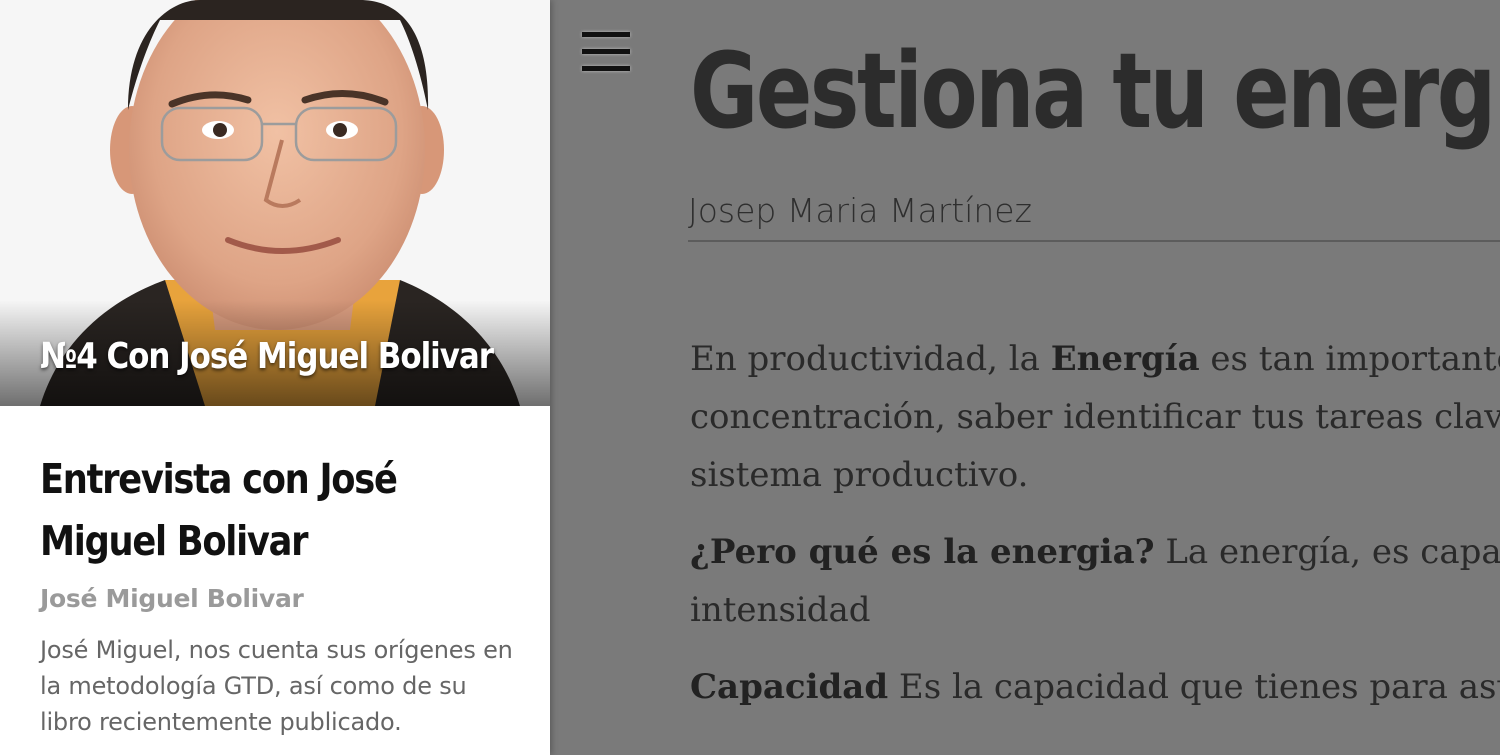 The height and width of the screenshot is (755, 1500). Describe the element at coordinates (870, 359) in the screenshot. I see `p1-text: En productividad, la` at that location.